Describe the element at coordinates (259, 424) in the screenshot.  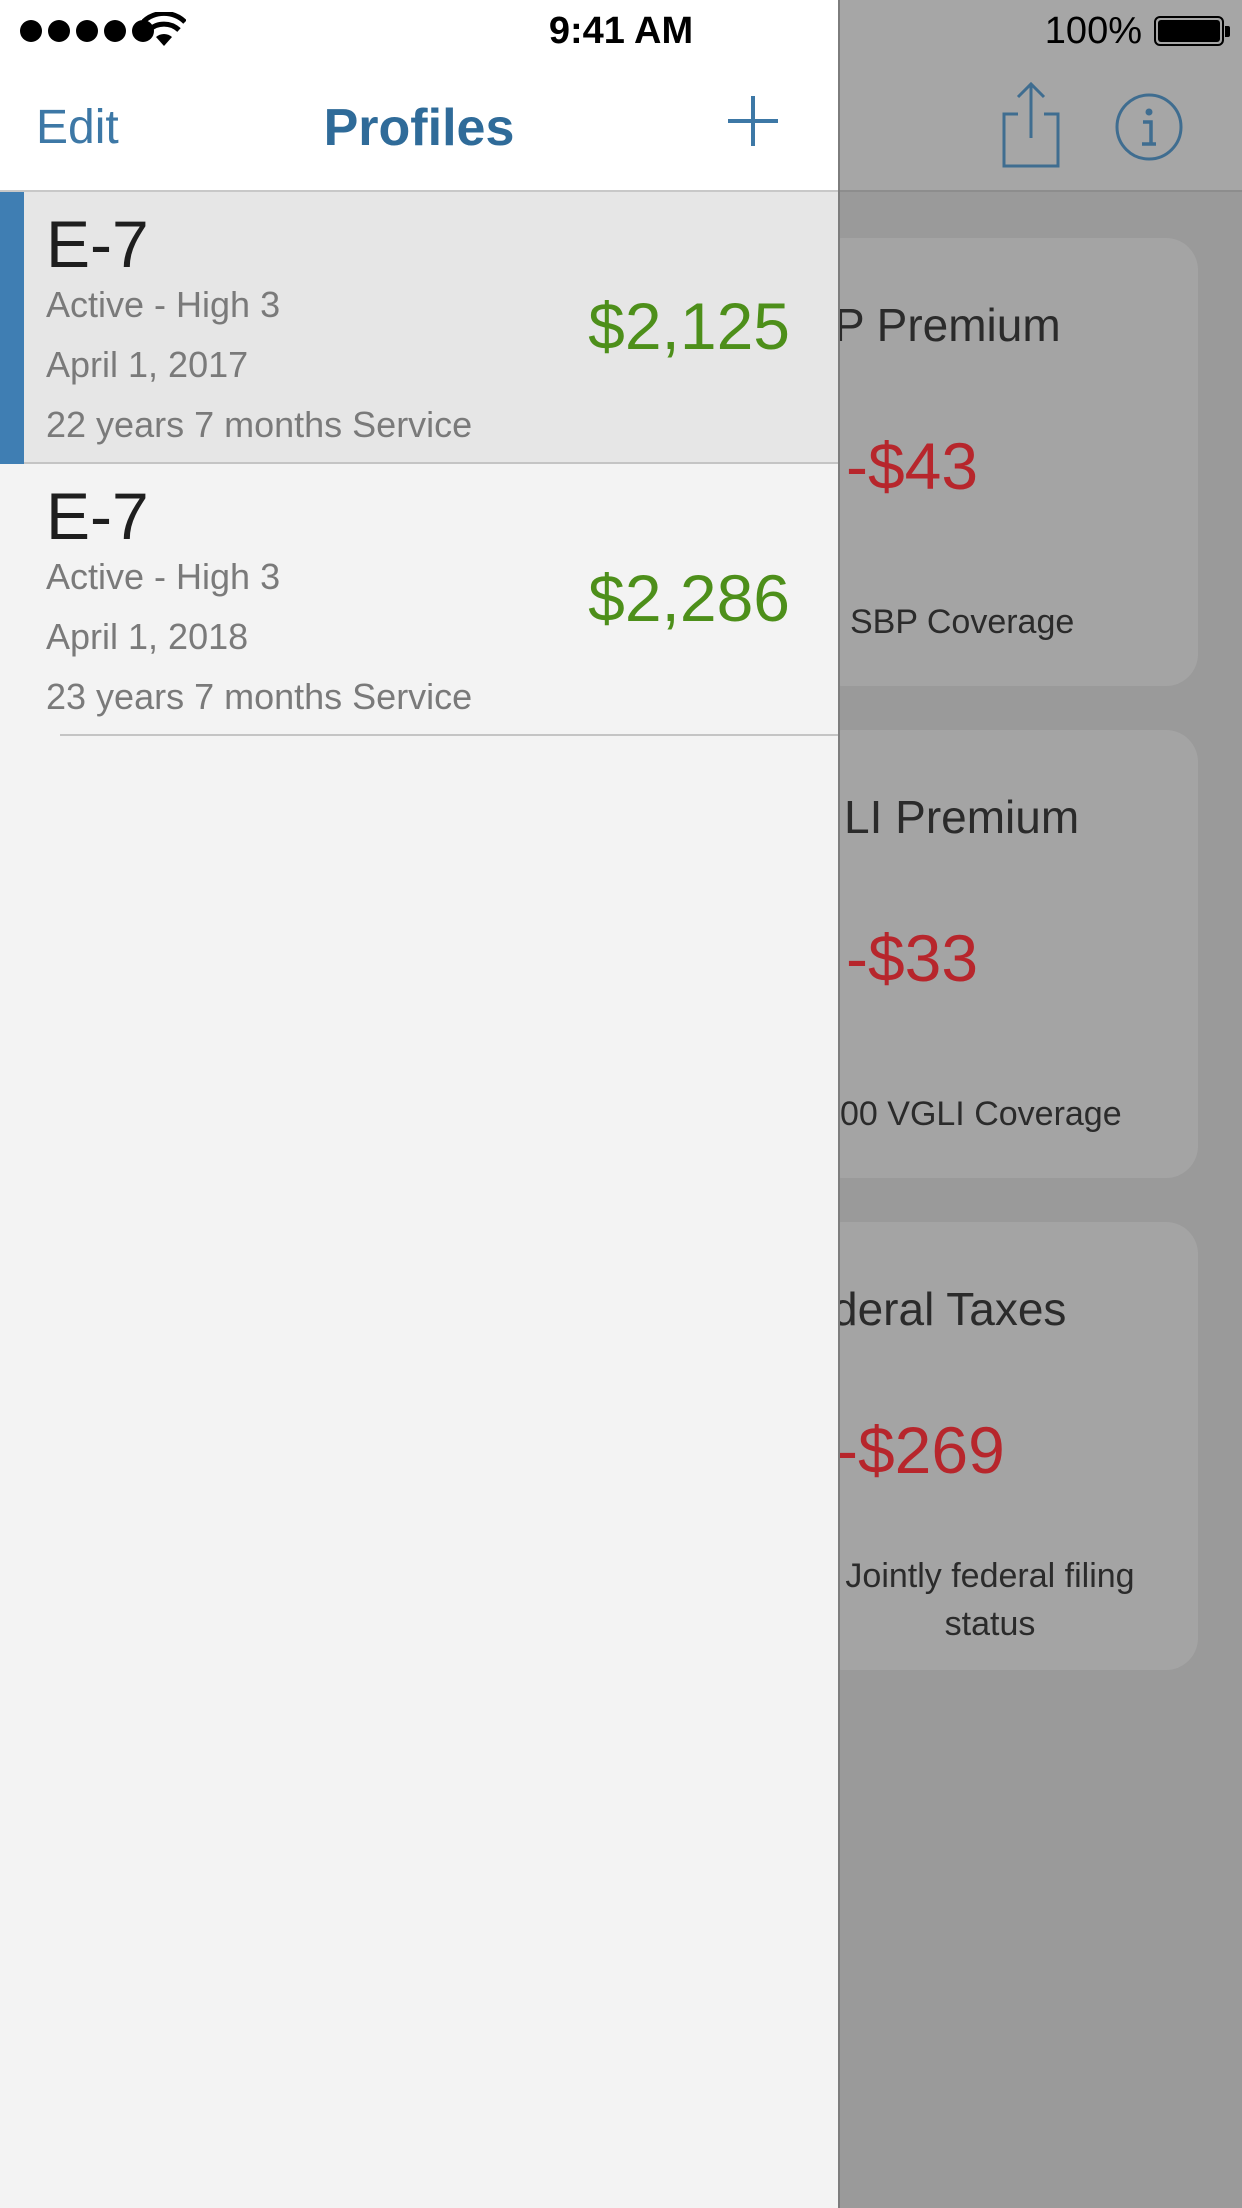
I see `profile-service: 22 years 7 months Service` at that location.